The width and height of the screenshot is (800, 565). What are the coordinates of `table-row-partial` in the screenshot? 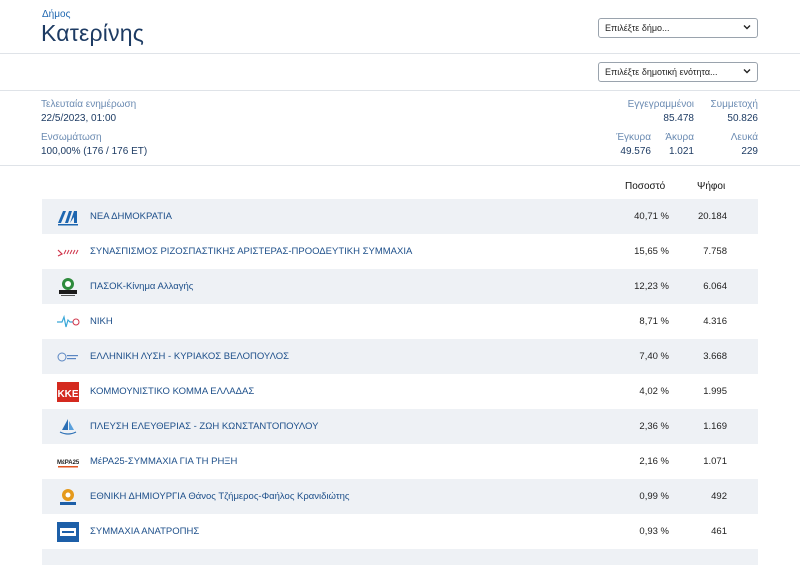 It's located at (400, 557).